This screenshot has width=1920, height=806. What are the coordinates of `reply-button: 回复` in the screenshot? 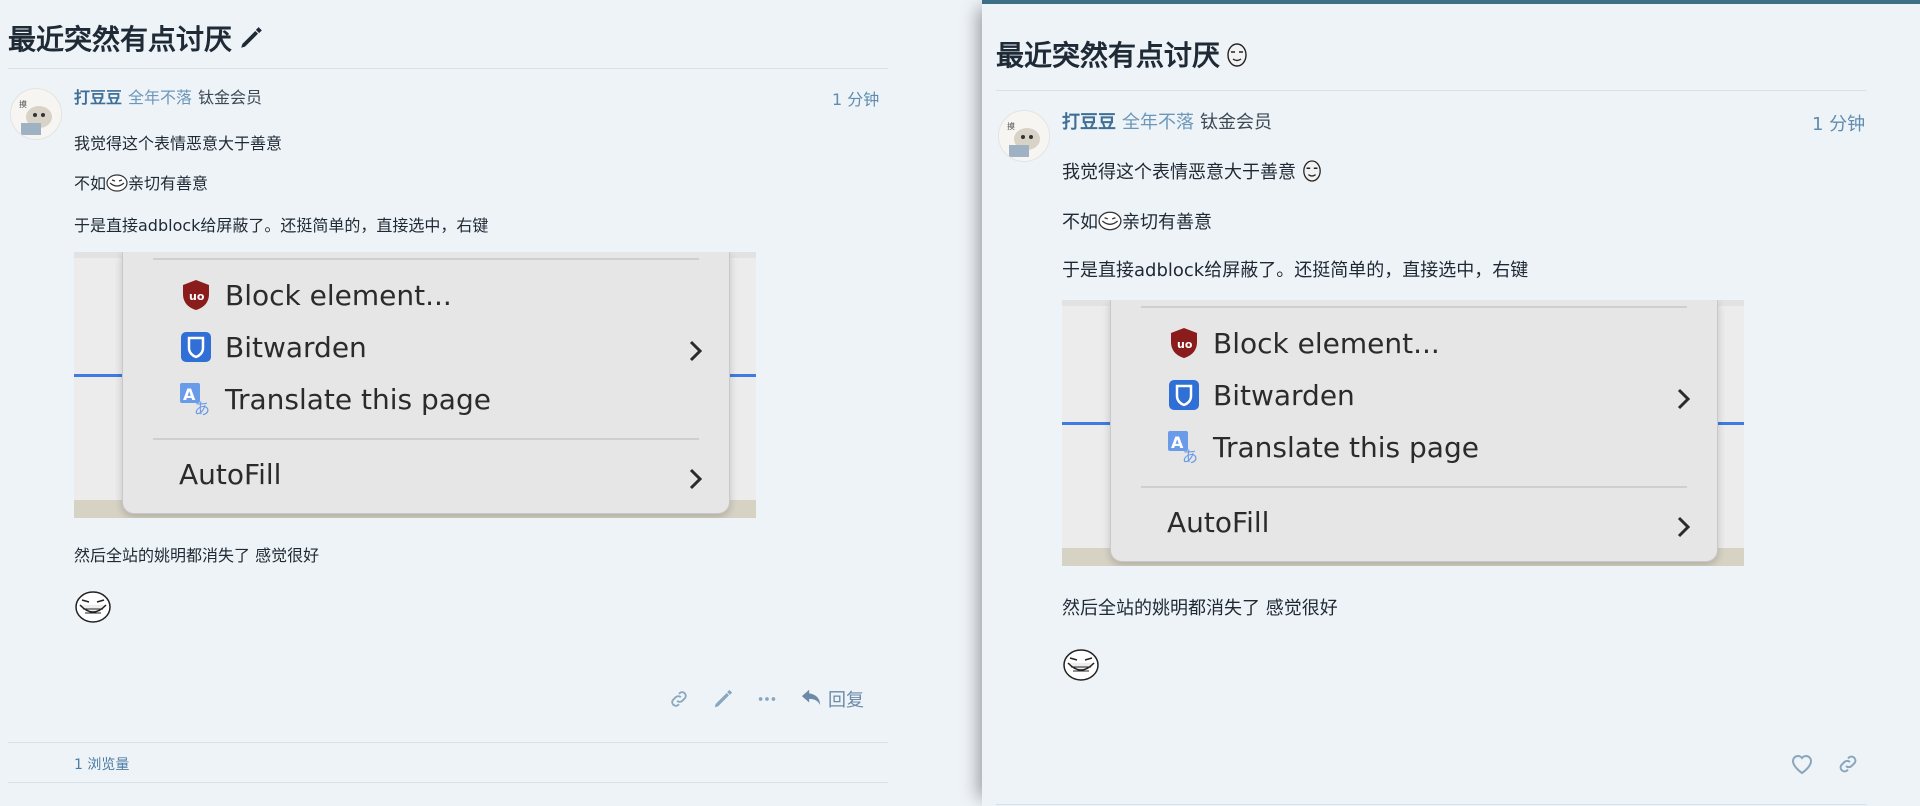 It's located at (832, 699).